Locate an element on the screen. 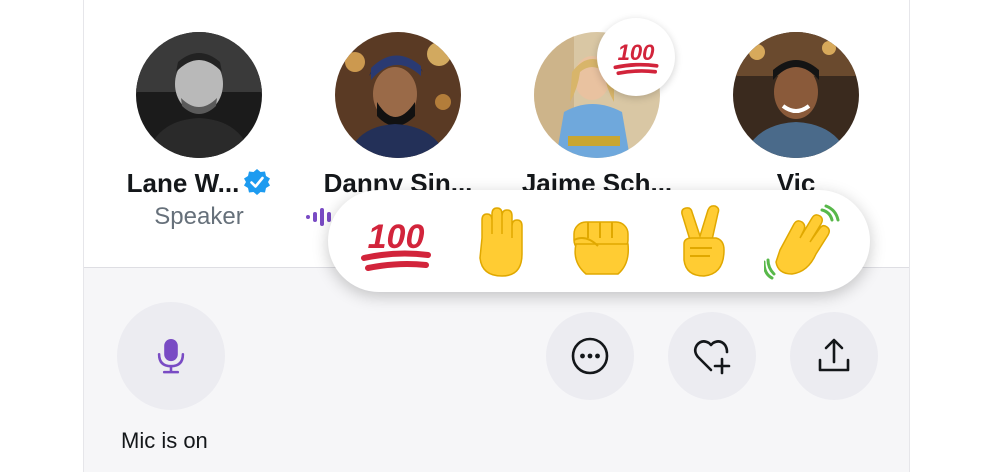 The width and height of the screenshot is (1000, 472). reaction-waving-hand is located at coordinates (802, 242).